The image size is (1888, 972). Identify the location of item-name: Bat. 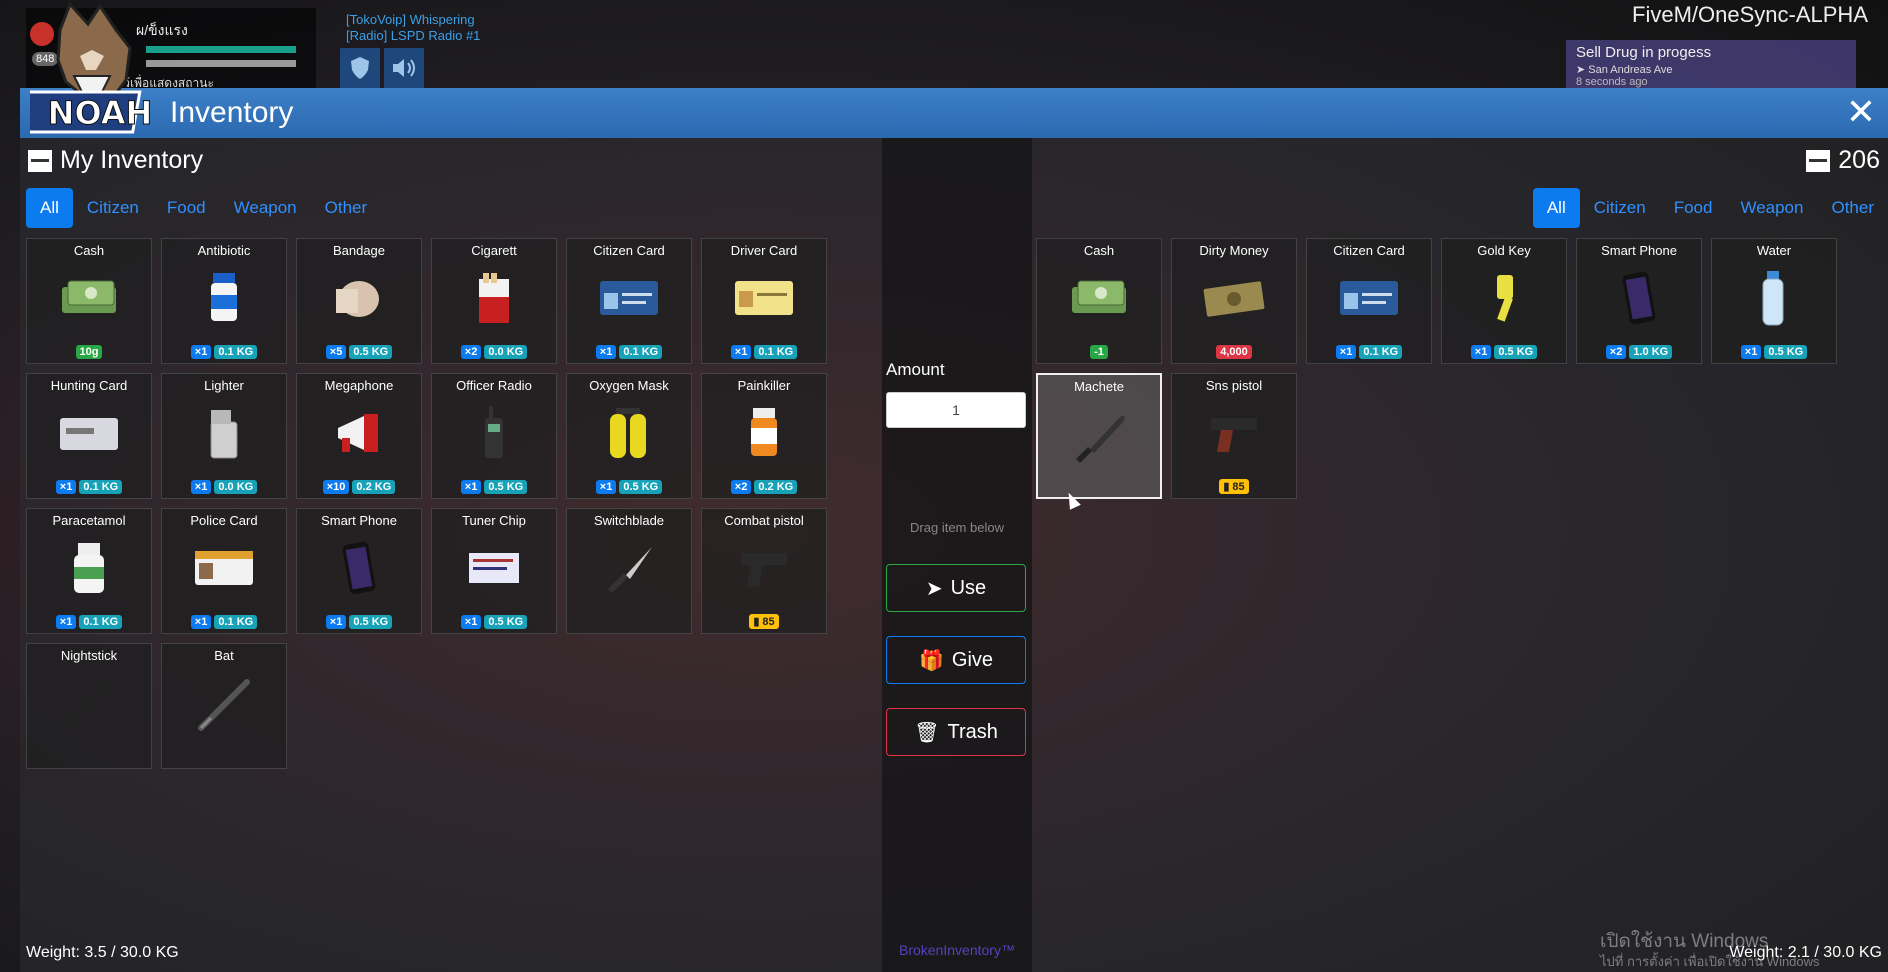
(224, 655).